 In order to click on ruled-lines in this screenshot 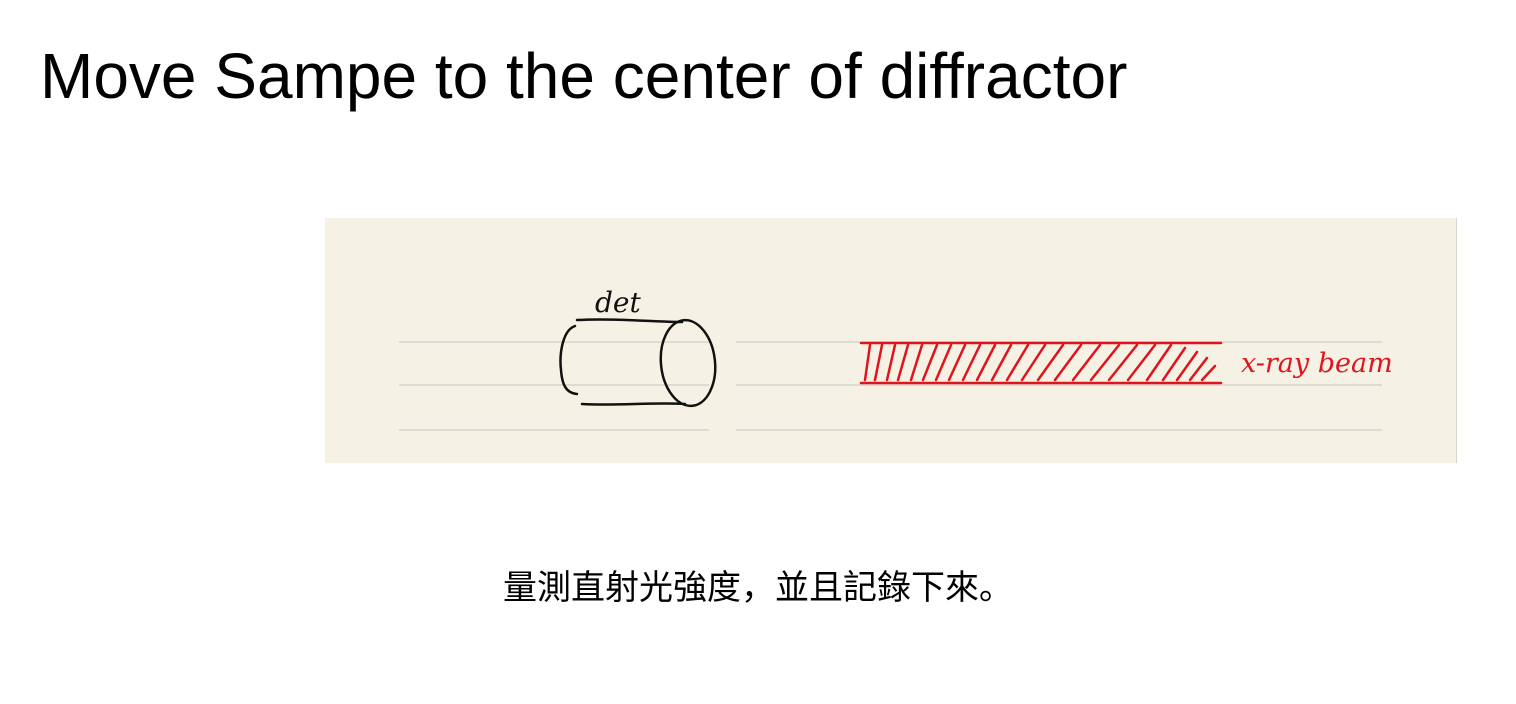, I will do `click(890, 386)`.